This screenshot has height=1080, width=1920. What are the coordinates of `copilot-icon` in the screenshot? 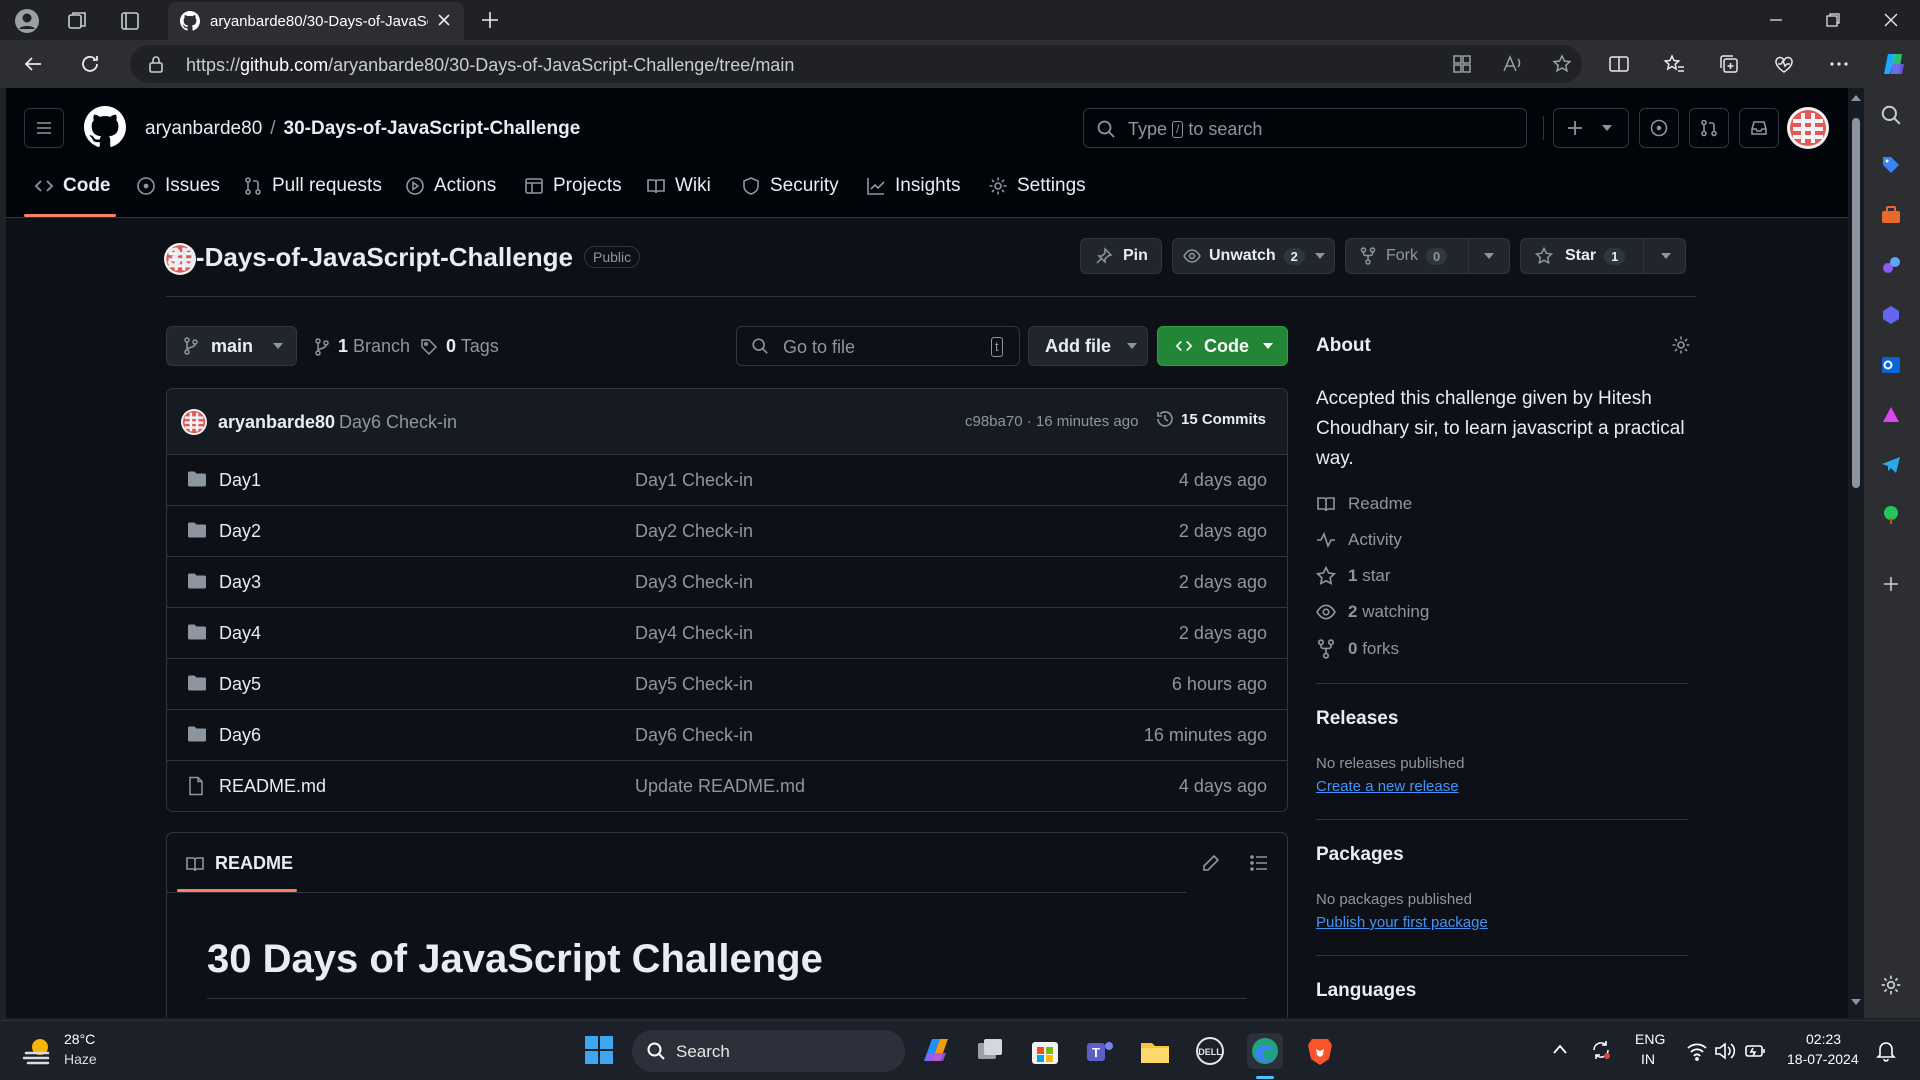 It's located at (1894, 64).